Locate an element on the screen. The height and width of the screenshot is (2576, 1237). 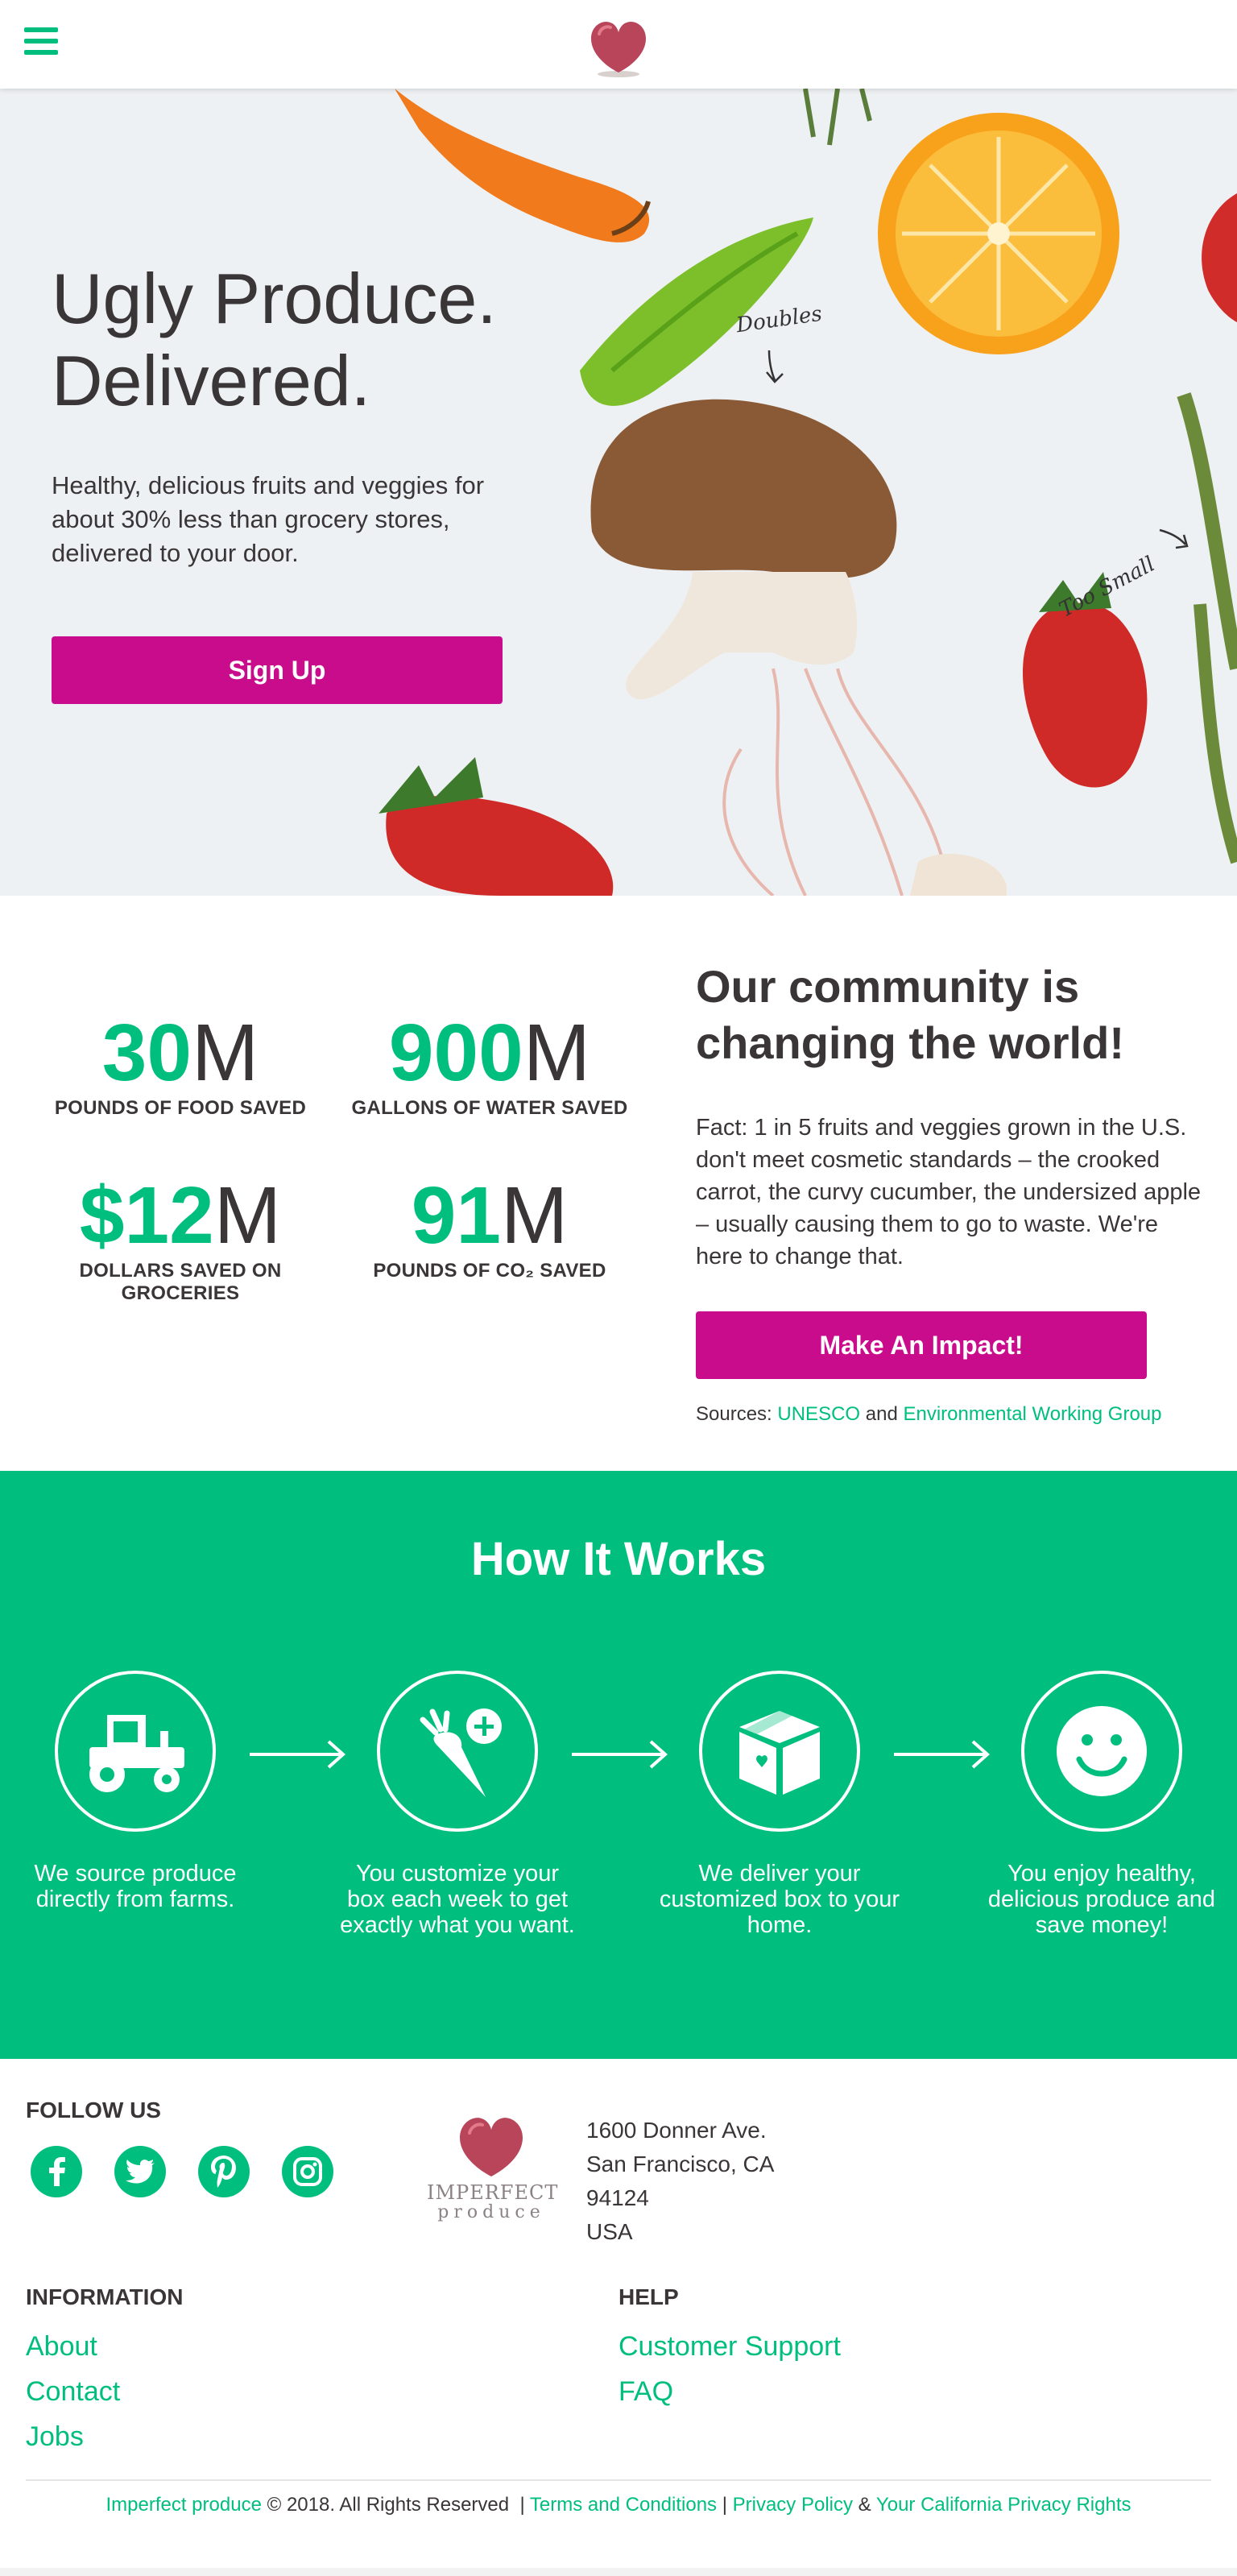
stat-value: $12M is located at coordinates (180, 1215).